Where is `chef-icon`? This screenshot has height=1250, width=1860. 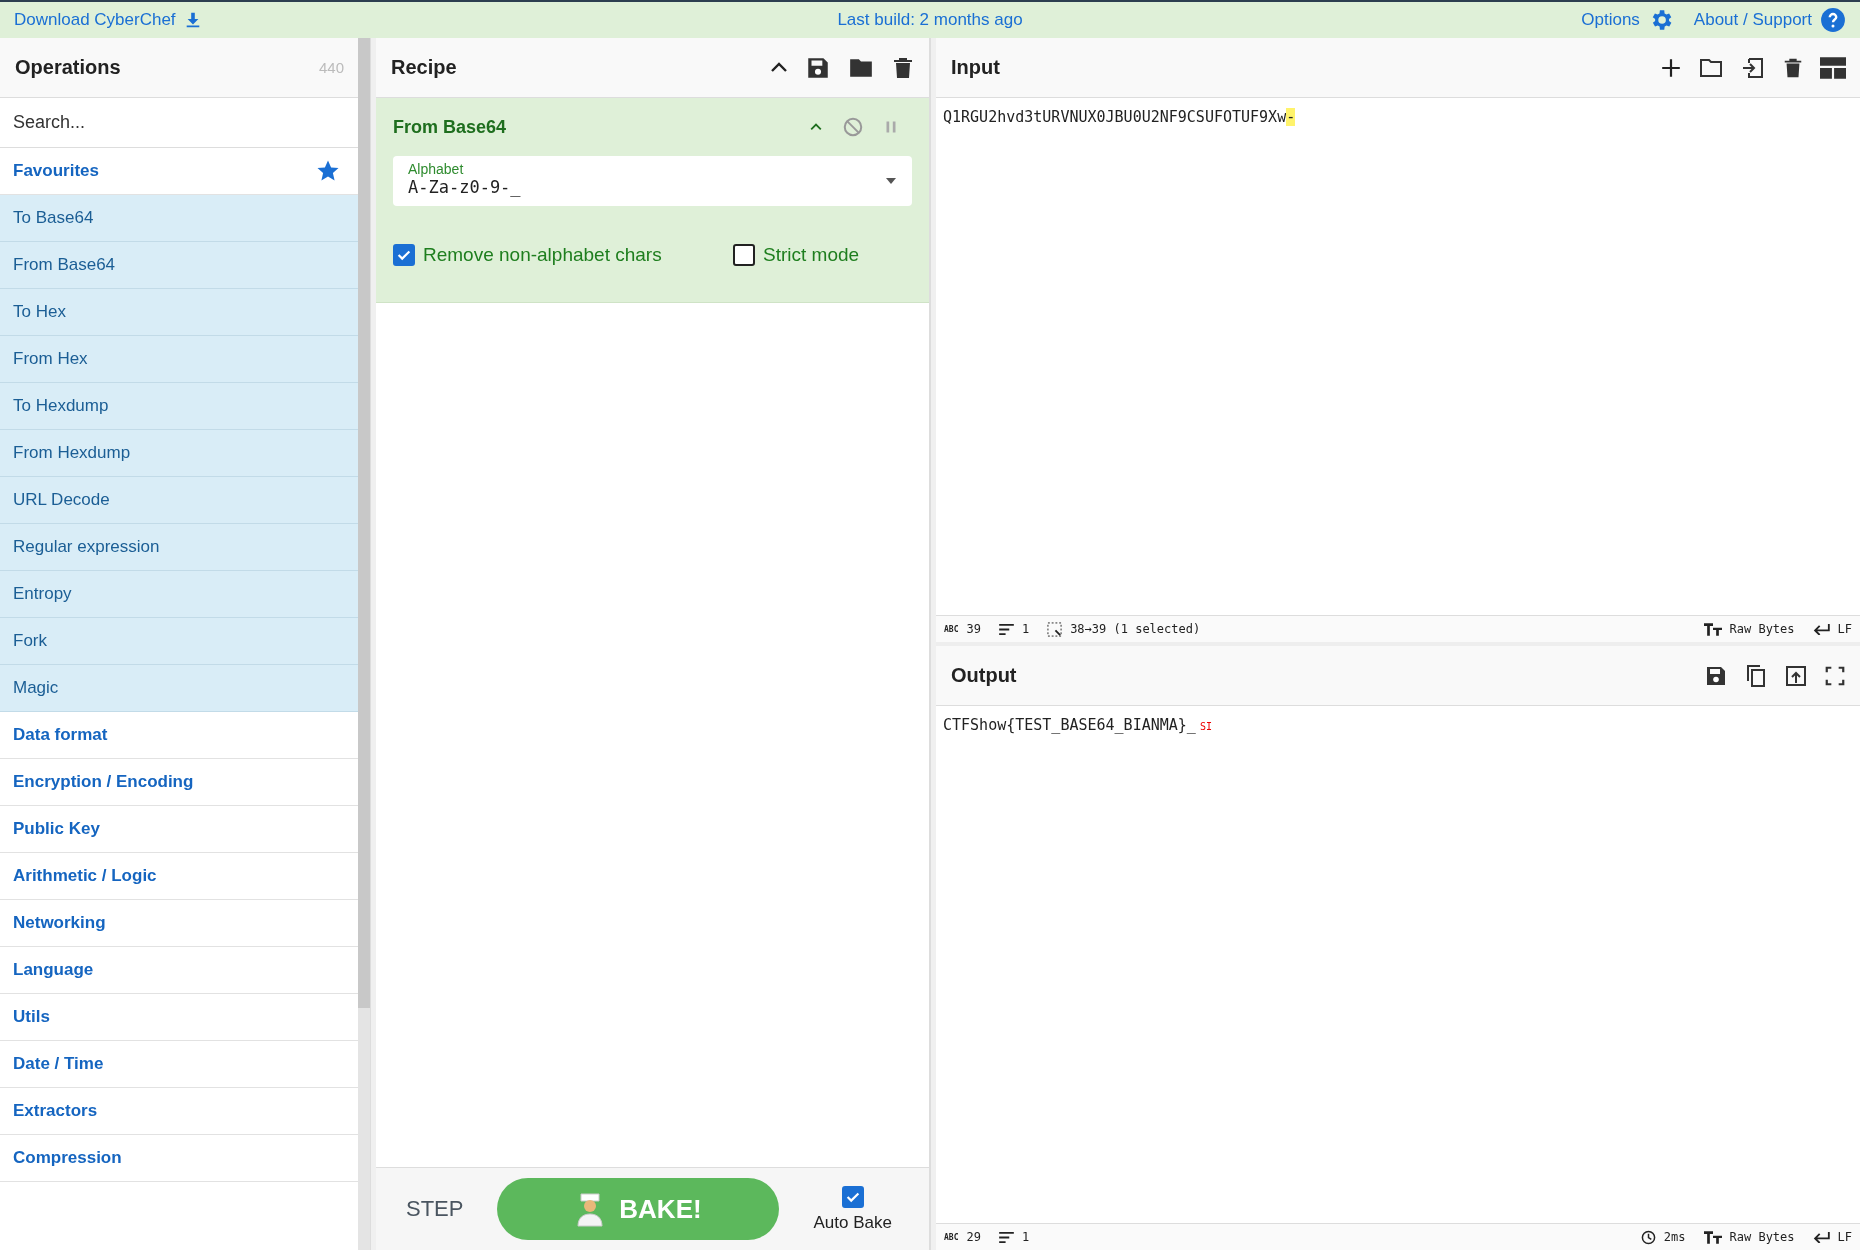
chef-icon is located at coordinates (590, 1209).